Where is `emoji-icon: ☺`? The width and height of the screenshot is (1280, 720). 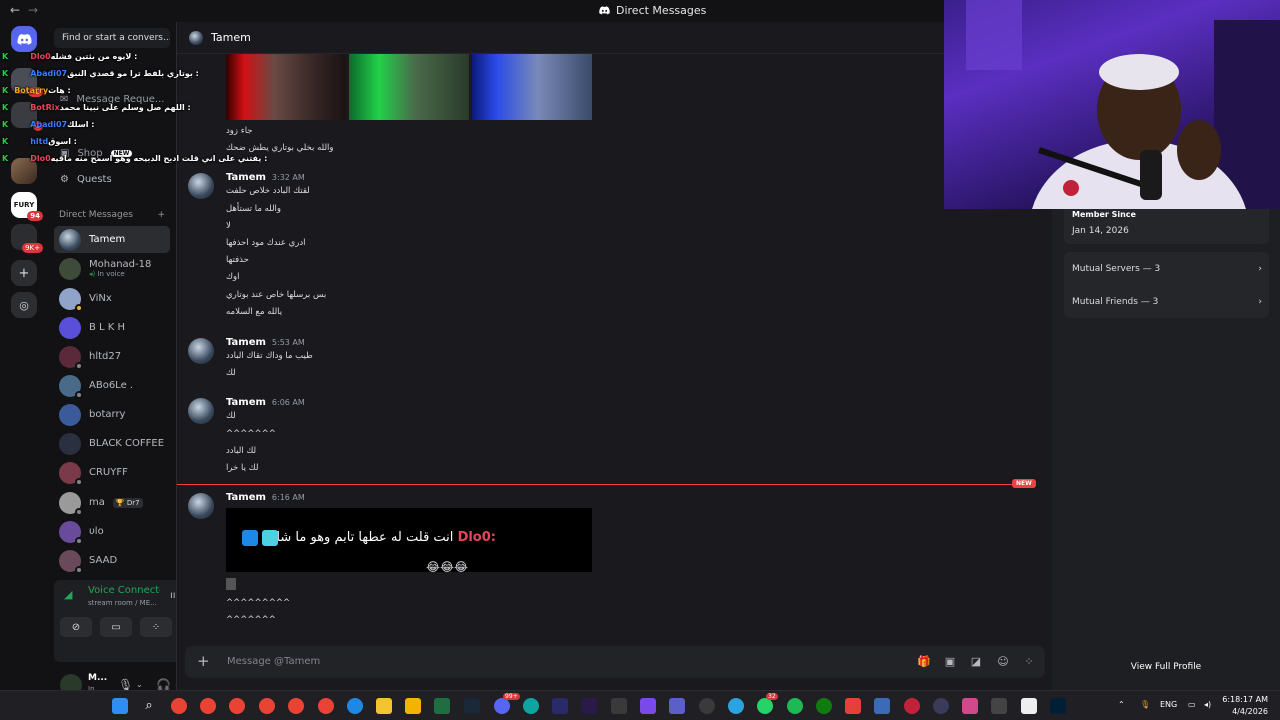
emoji-icon: ☺ is located at coordinates (1003, 662).